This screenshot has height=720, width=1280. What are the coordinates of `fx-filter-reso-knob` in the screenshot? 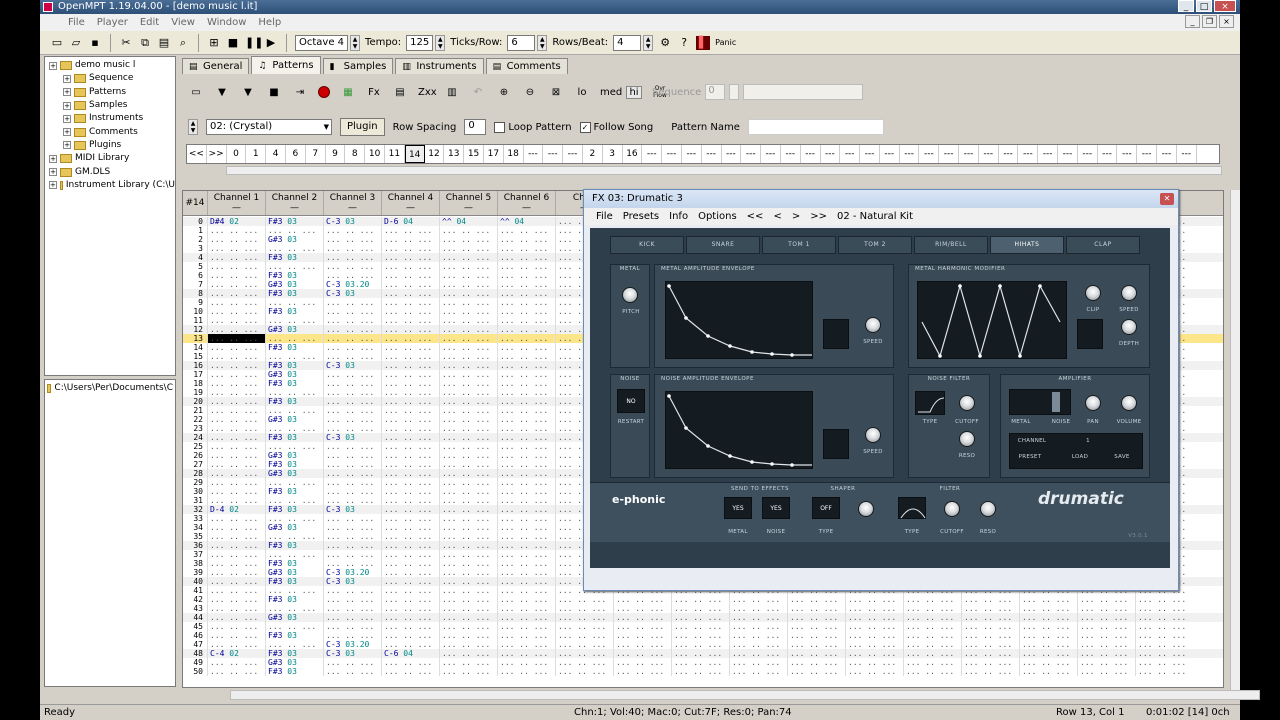 It's located at (988, 509).